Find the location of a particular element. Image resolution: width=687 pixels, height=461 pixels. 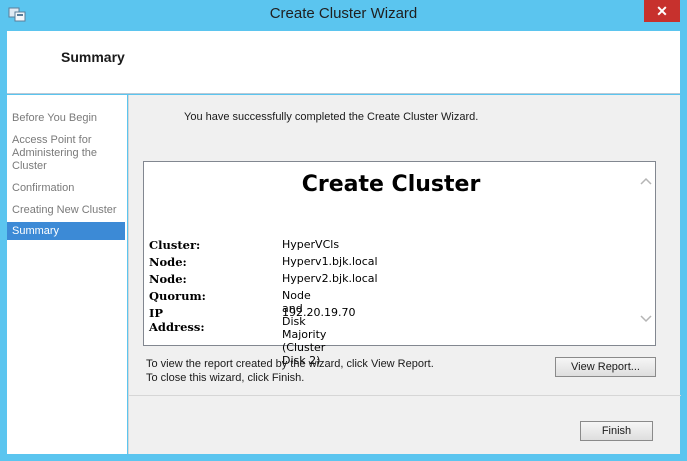

sidebar-item-confirmation: Confirmation is located at coordinates (66, 188).